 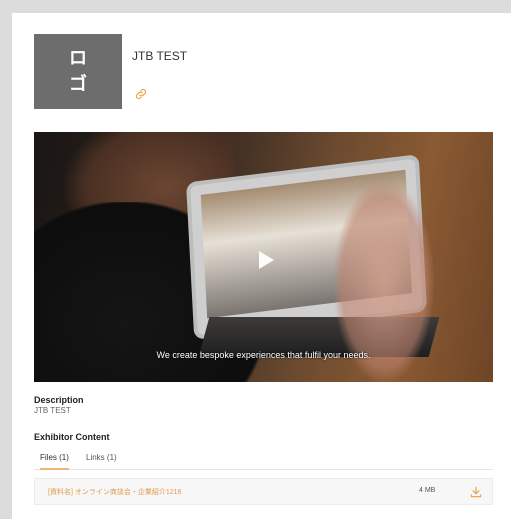 I want to click on file-size: 4 MB, so click(x=427, y=490).